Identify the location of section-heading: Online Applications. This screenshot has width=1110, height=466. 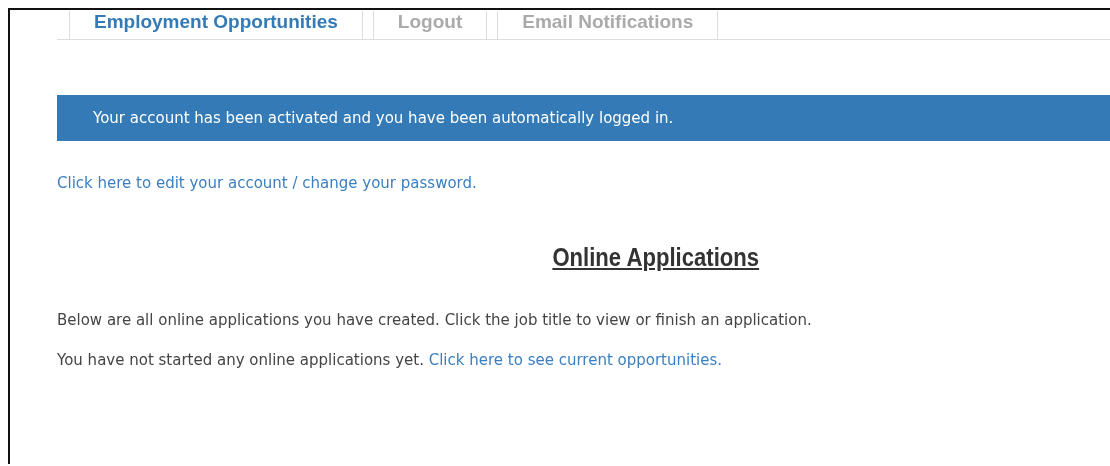
(656, 257).